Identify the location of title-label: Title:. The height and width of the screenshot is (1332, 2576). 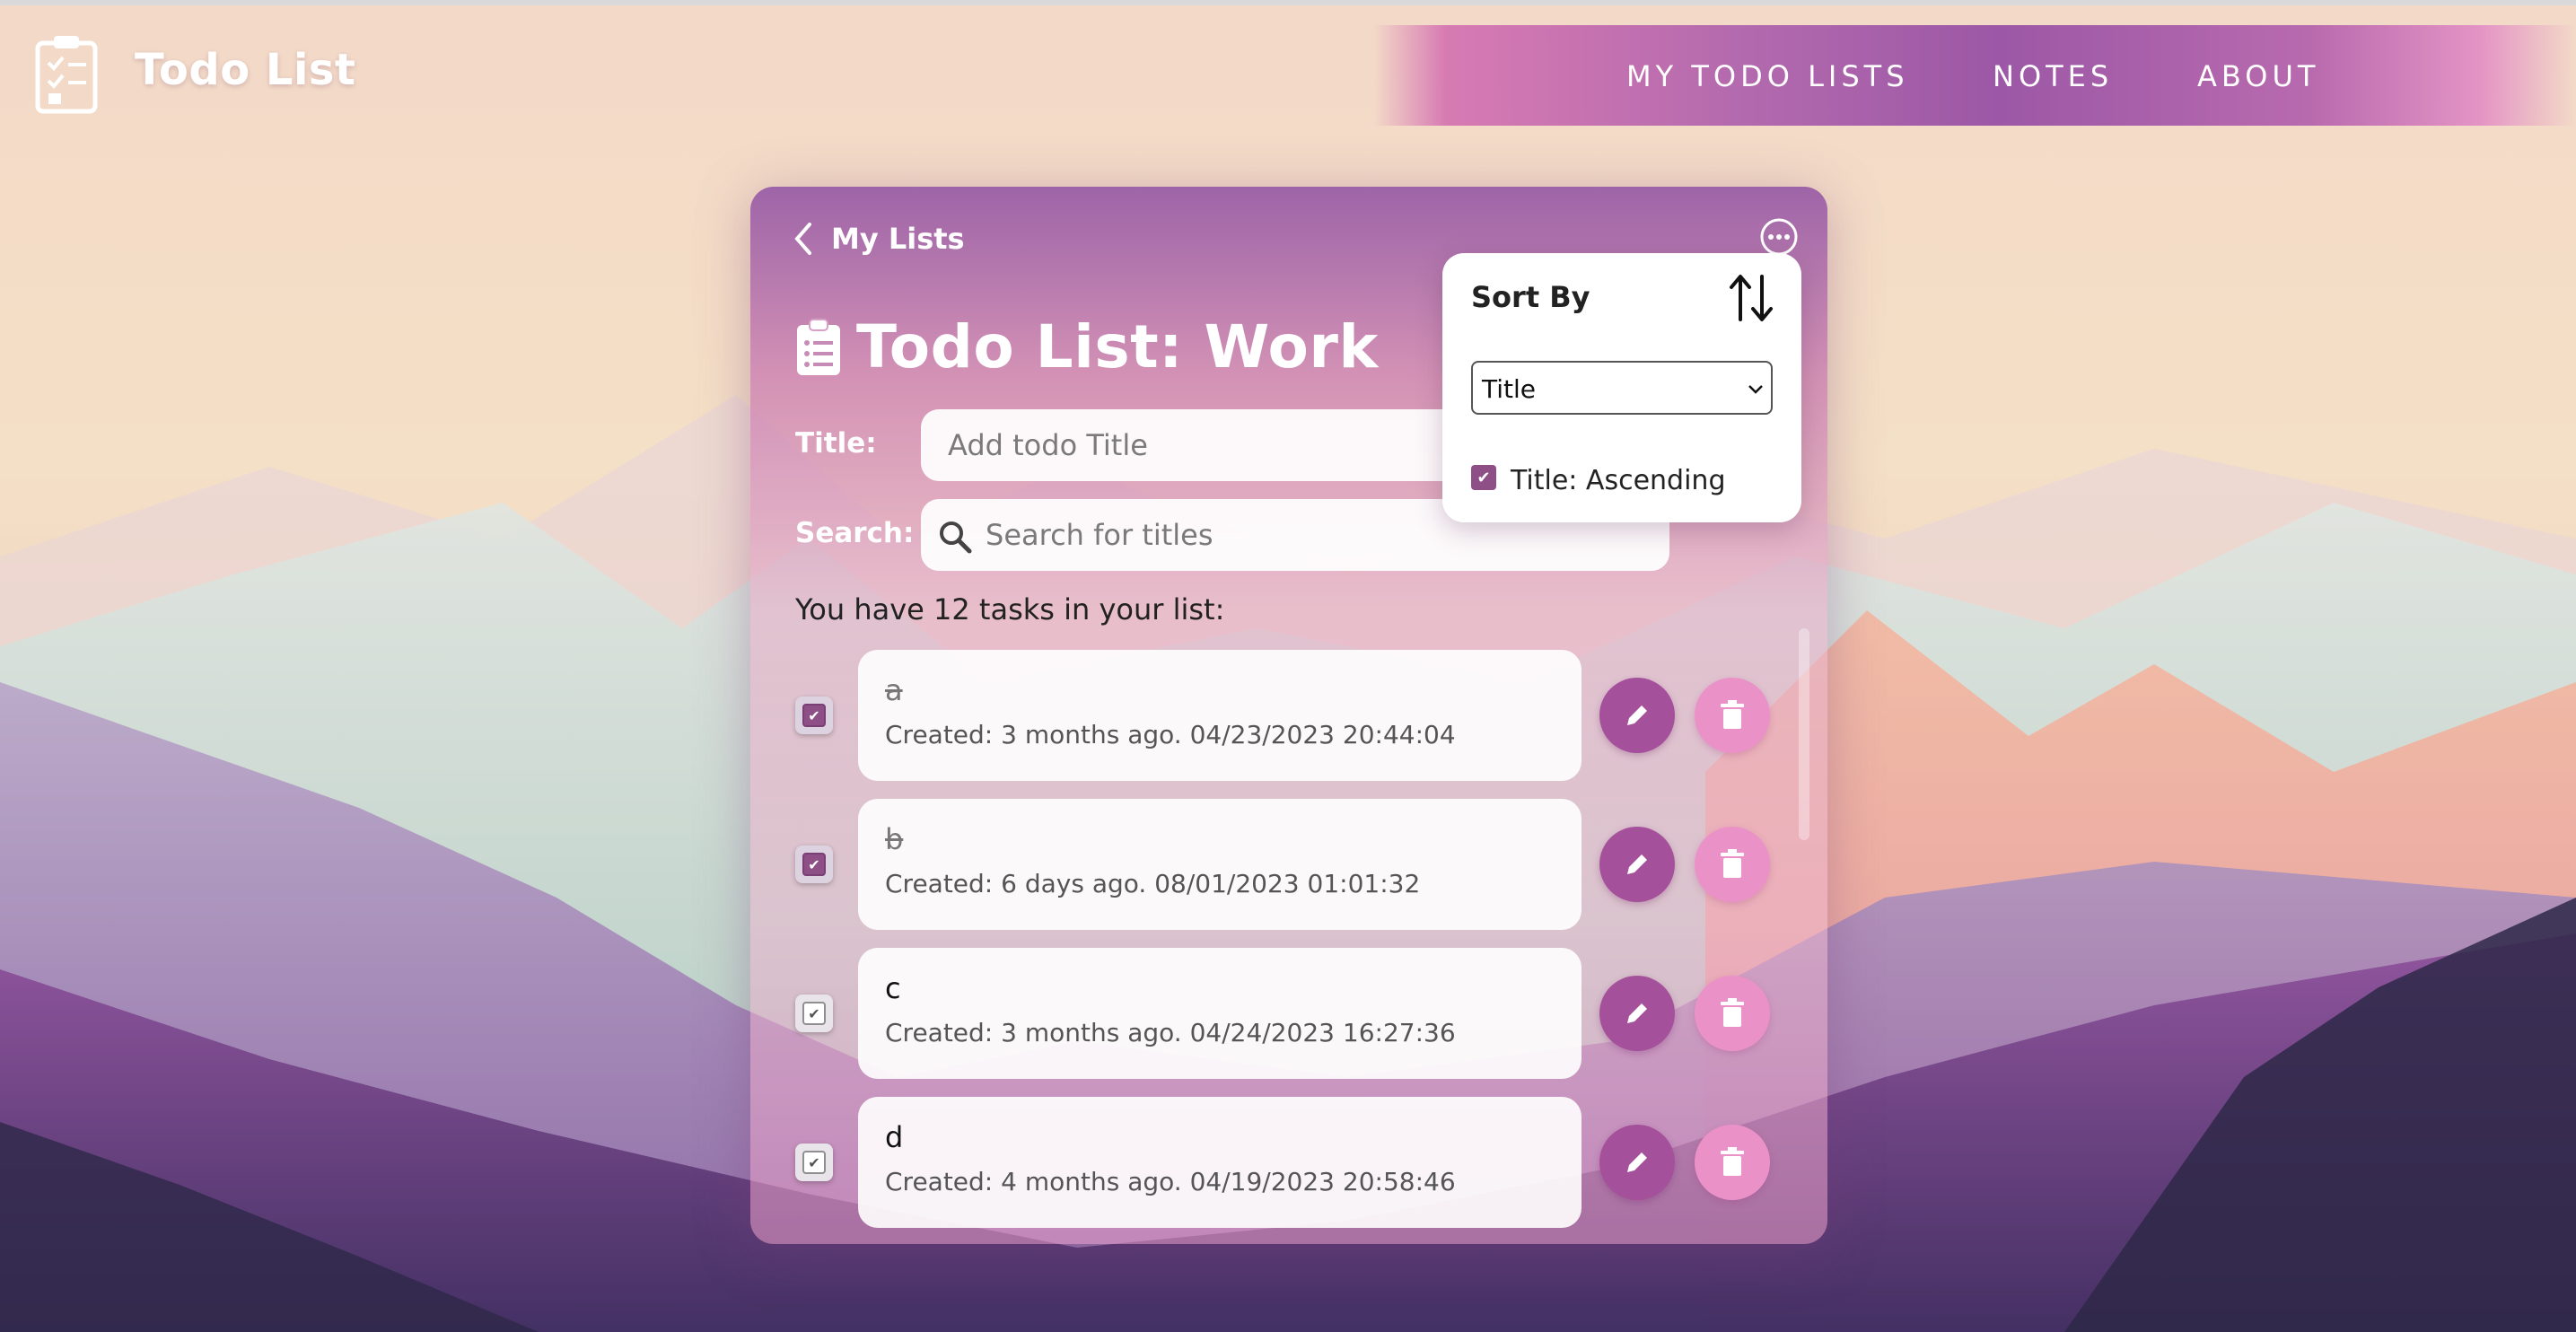
(836, 444).